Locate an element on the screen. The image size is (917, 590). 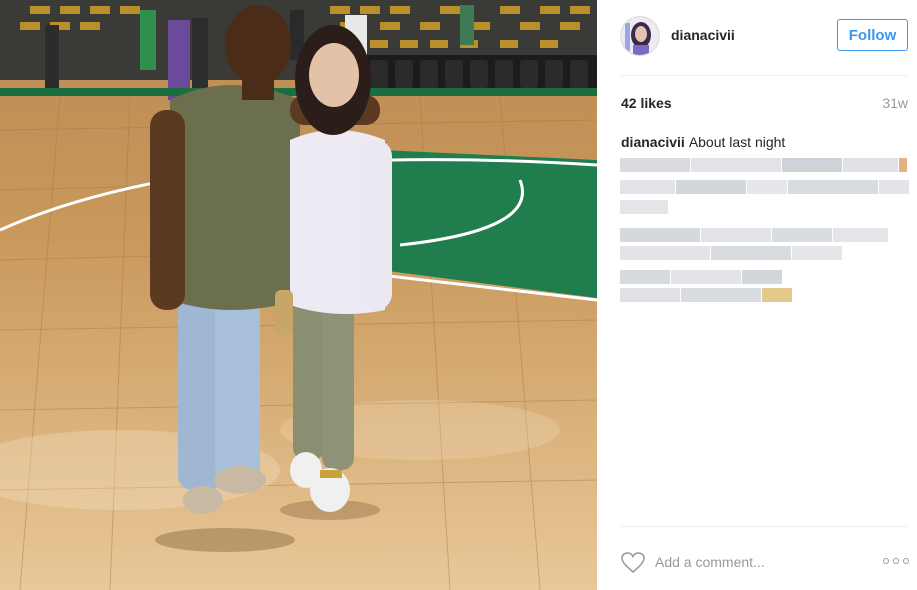
post-caption: dianacivii About last night is located at coordinates (703, 142).